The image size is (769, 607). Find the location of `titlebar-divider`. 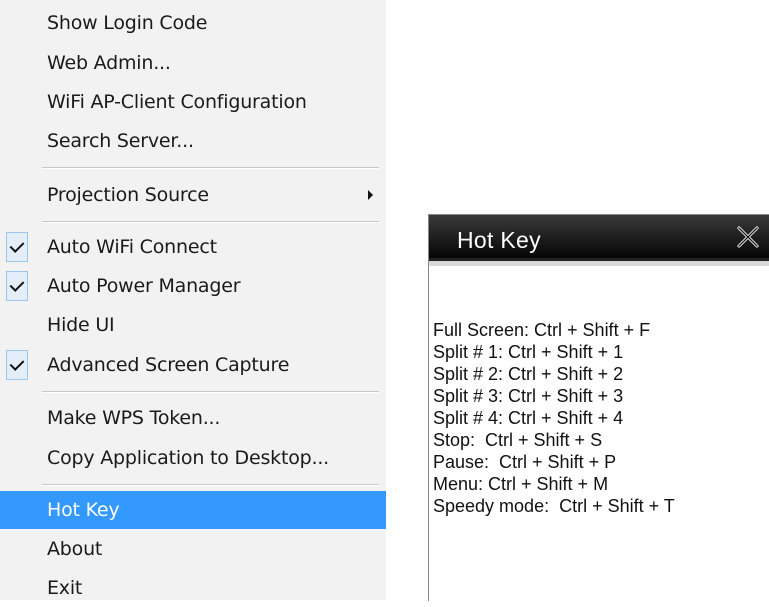

titlebar-divider is located at coordinates (599, 263).